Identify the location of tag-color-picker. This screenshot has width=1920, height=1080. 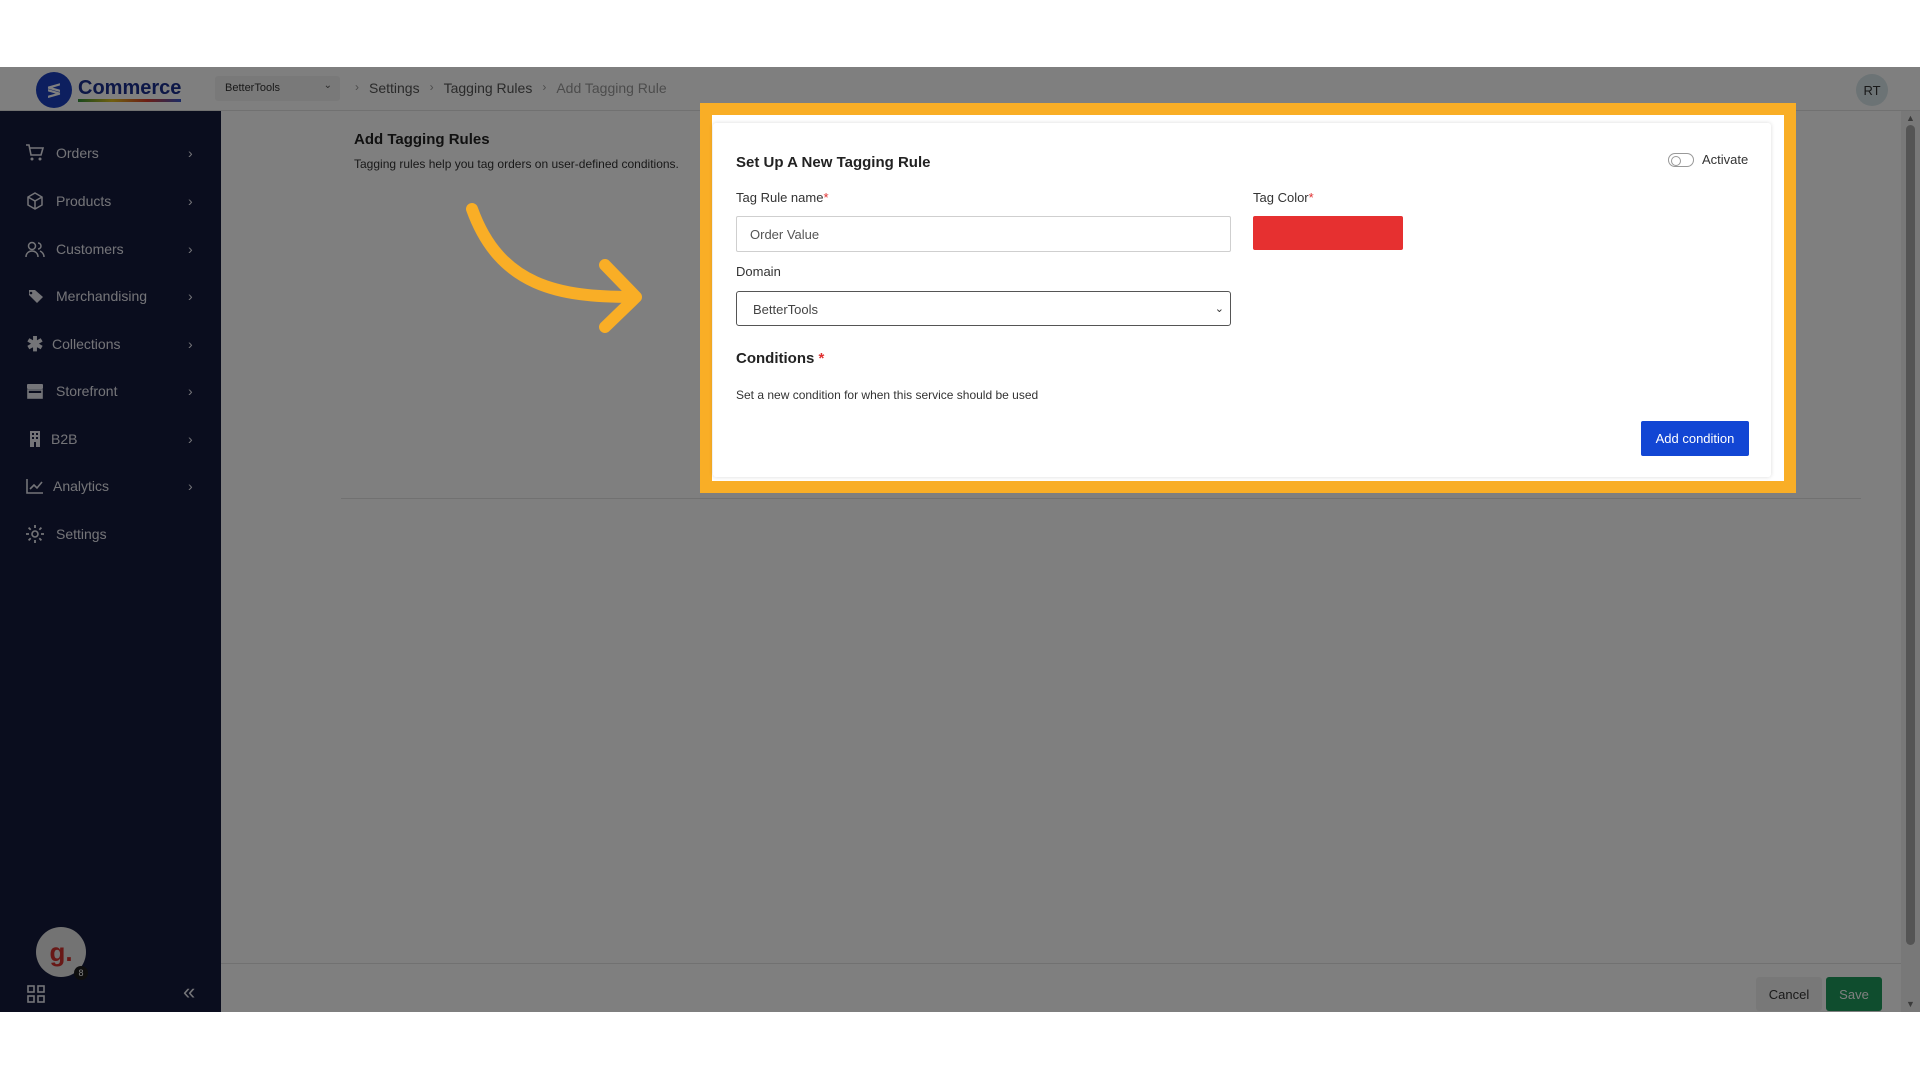
(1328, 233).